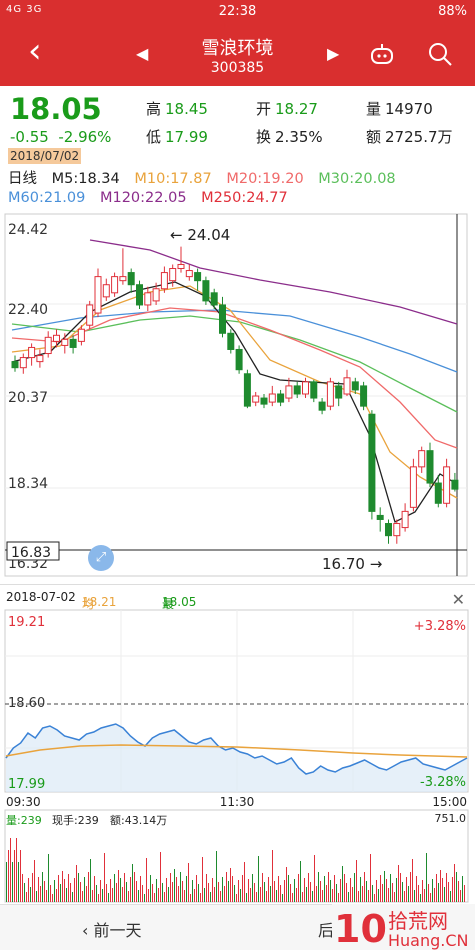  Describe the element at coordinates (237, 55) in the screenshot. I see `nav-bar: ‹ ◀ 雪浪环境 300385 ▶` at that location.